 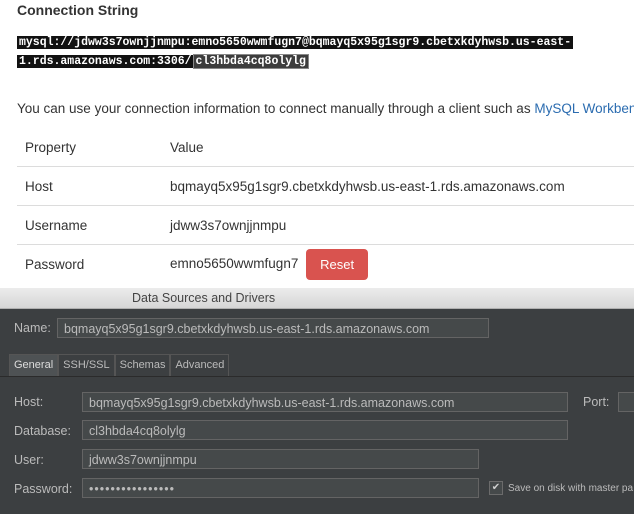 I want to click on mysql-workbench-link: MySQL Workbench, so click(x=584, y=108).